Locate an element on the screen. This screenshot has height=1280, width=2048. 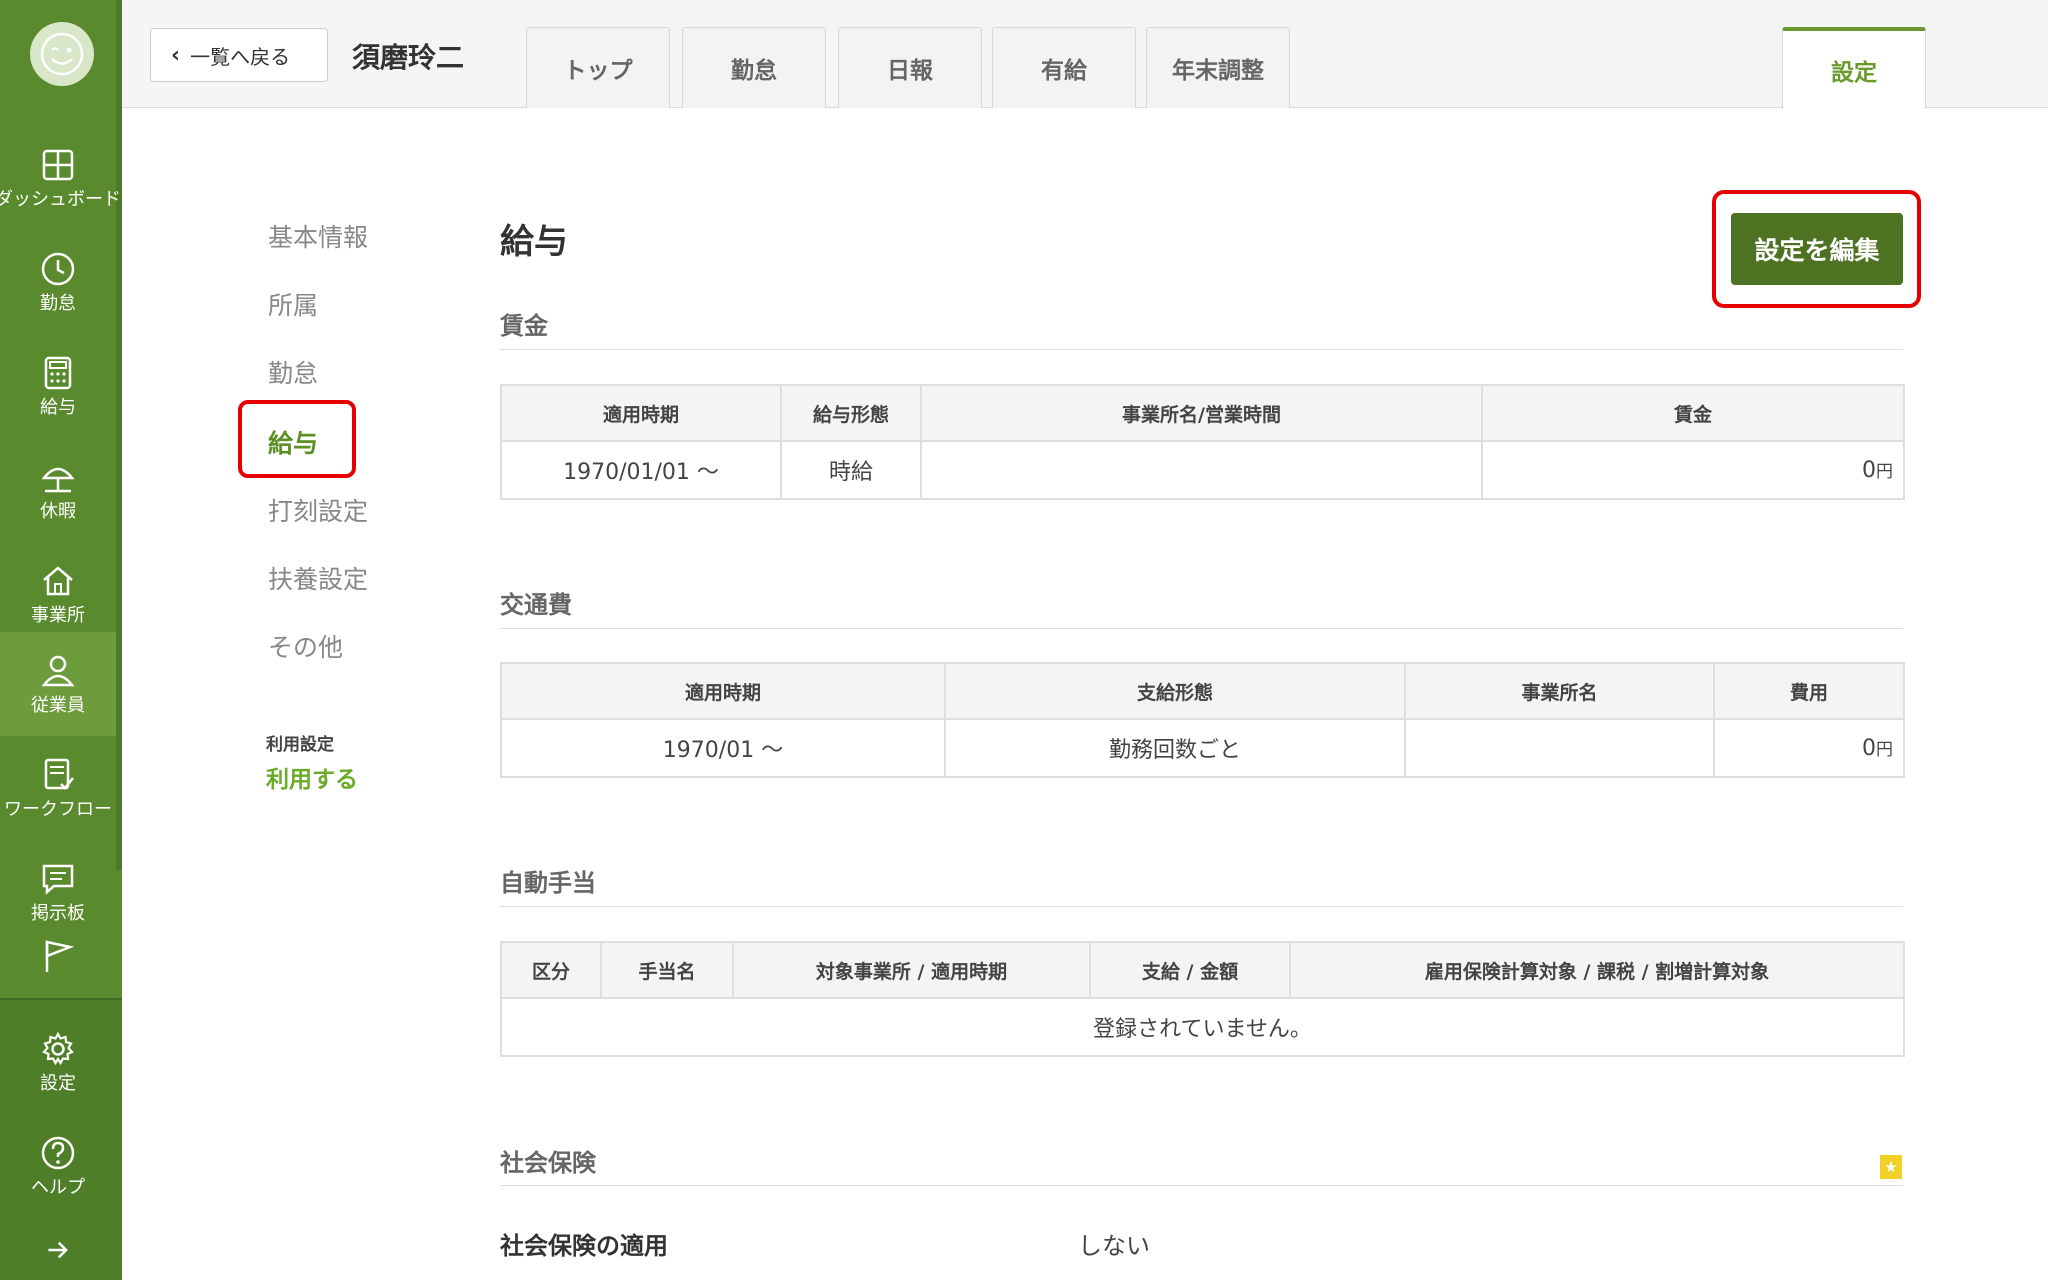
sidebar-item-dashboard: ダッシュボード is located at coordinates (60, 178).